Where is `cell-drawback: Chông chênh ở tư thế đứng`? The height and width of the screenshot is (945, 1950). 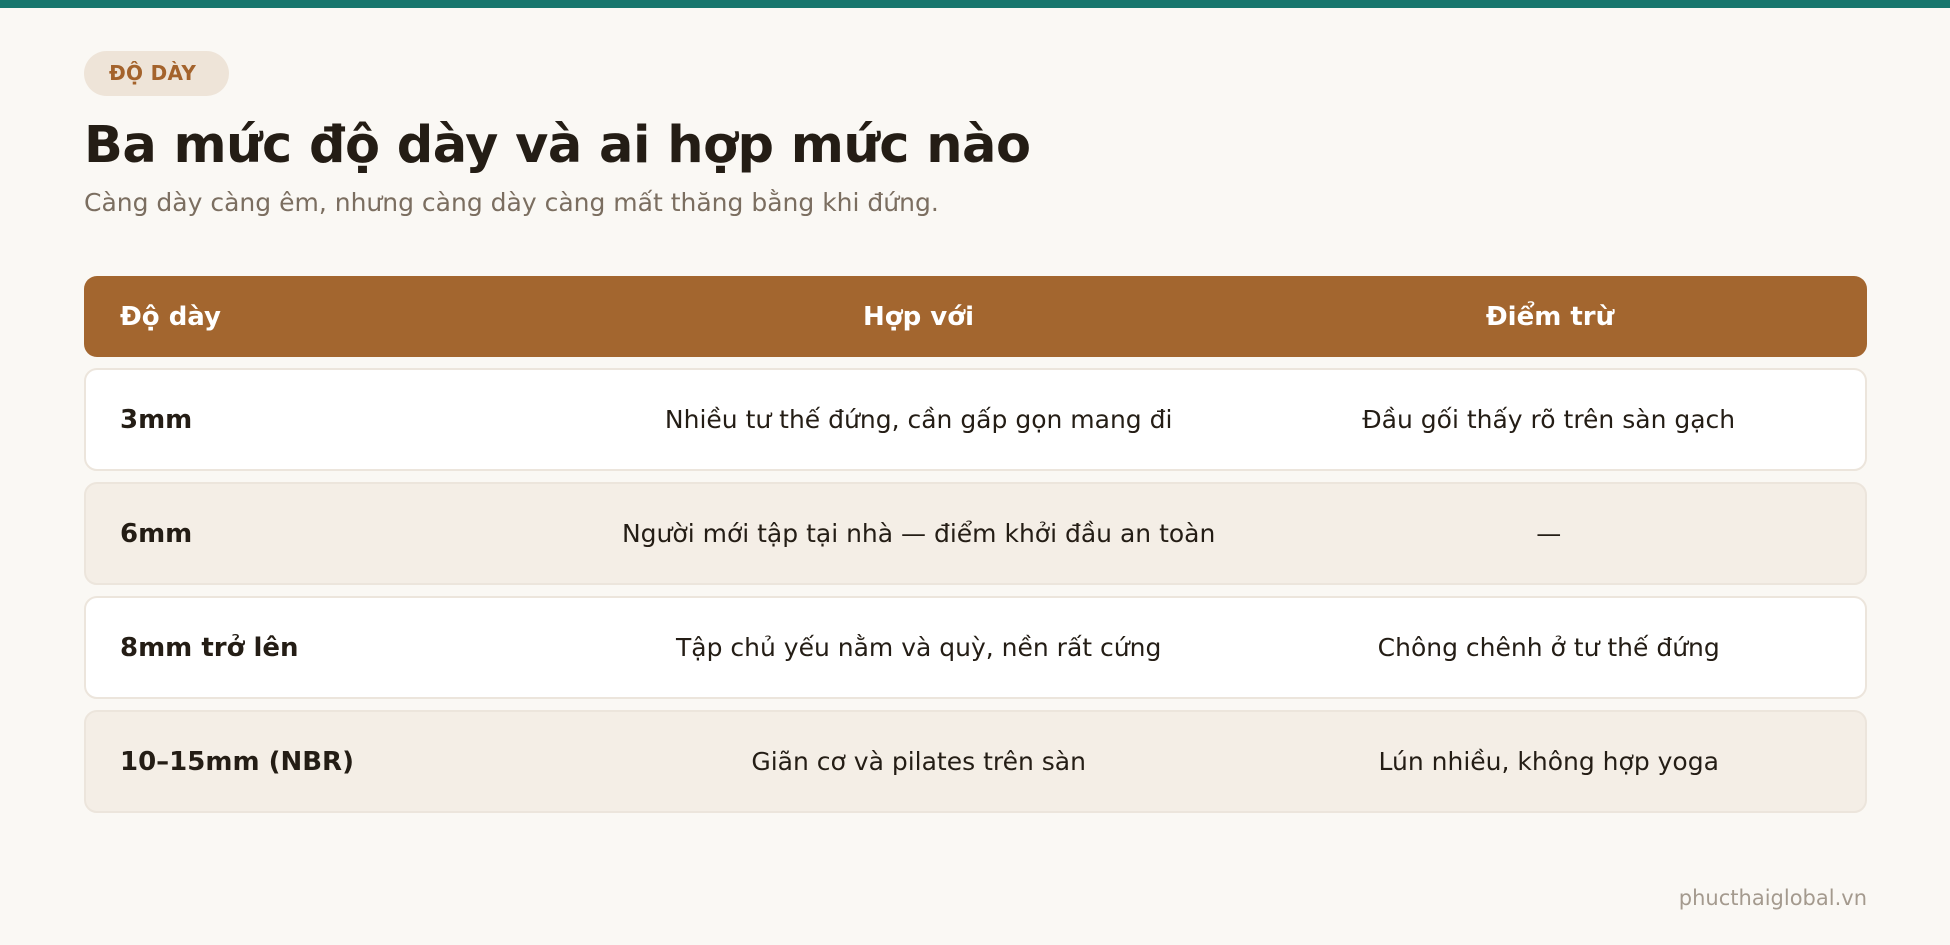 cell-drawback: Chông chênh ở tư thế đứng is located at coordinates (1548, 647).